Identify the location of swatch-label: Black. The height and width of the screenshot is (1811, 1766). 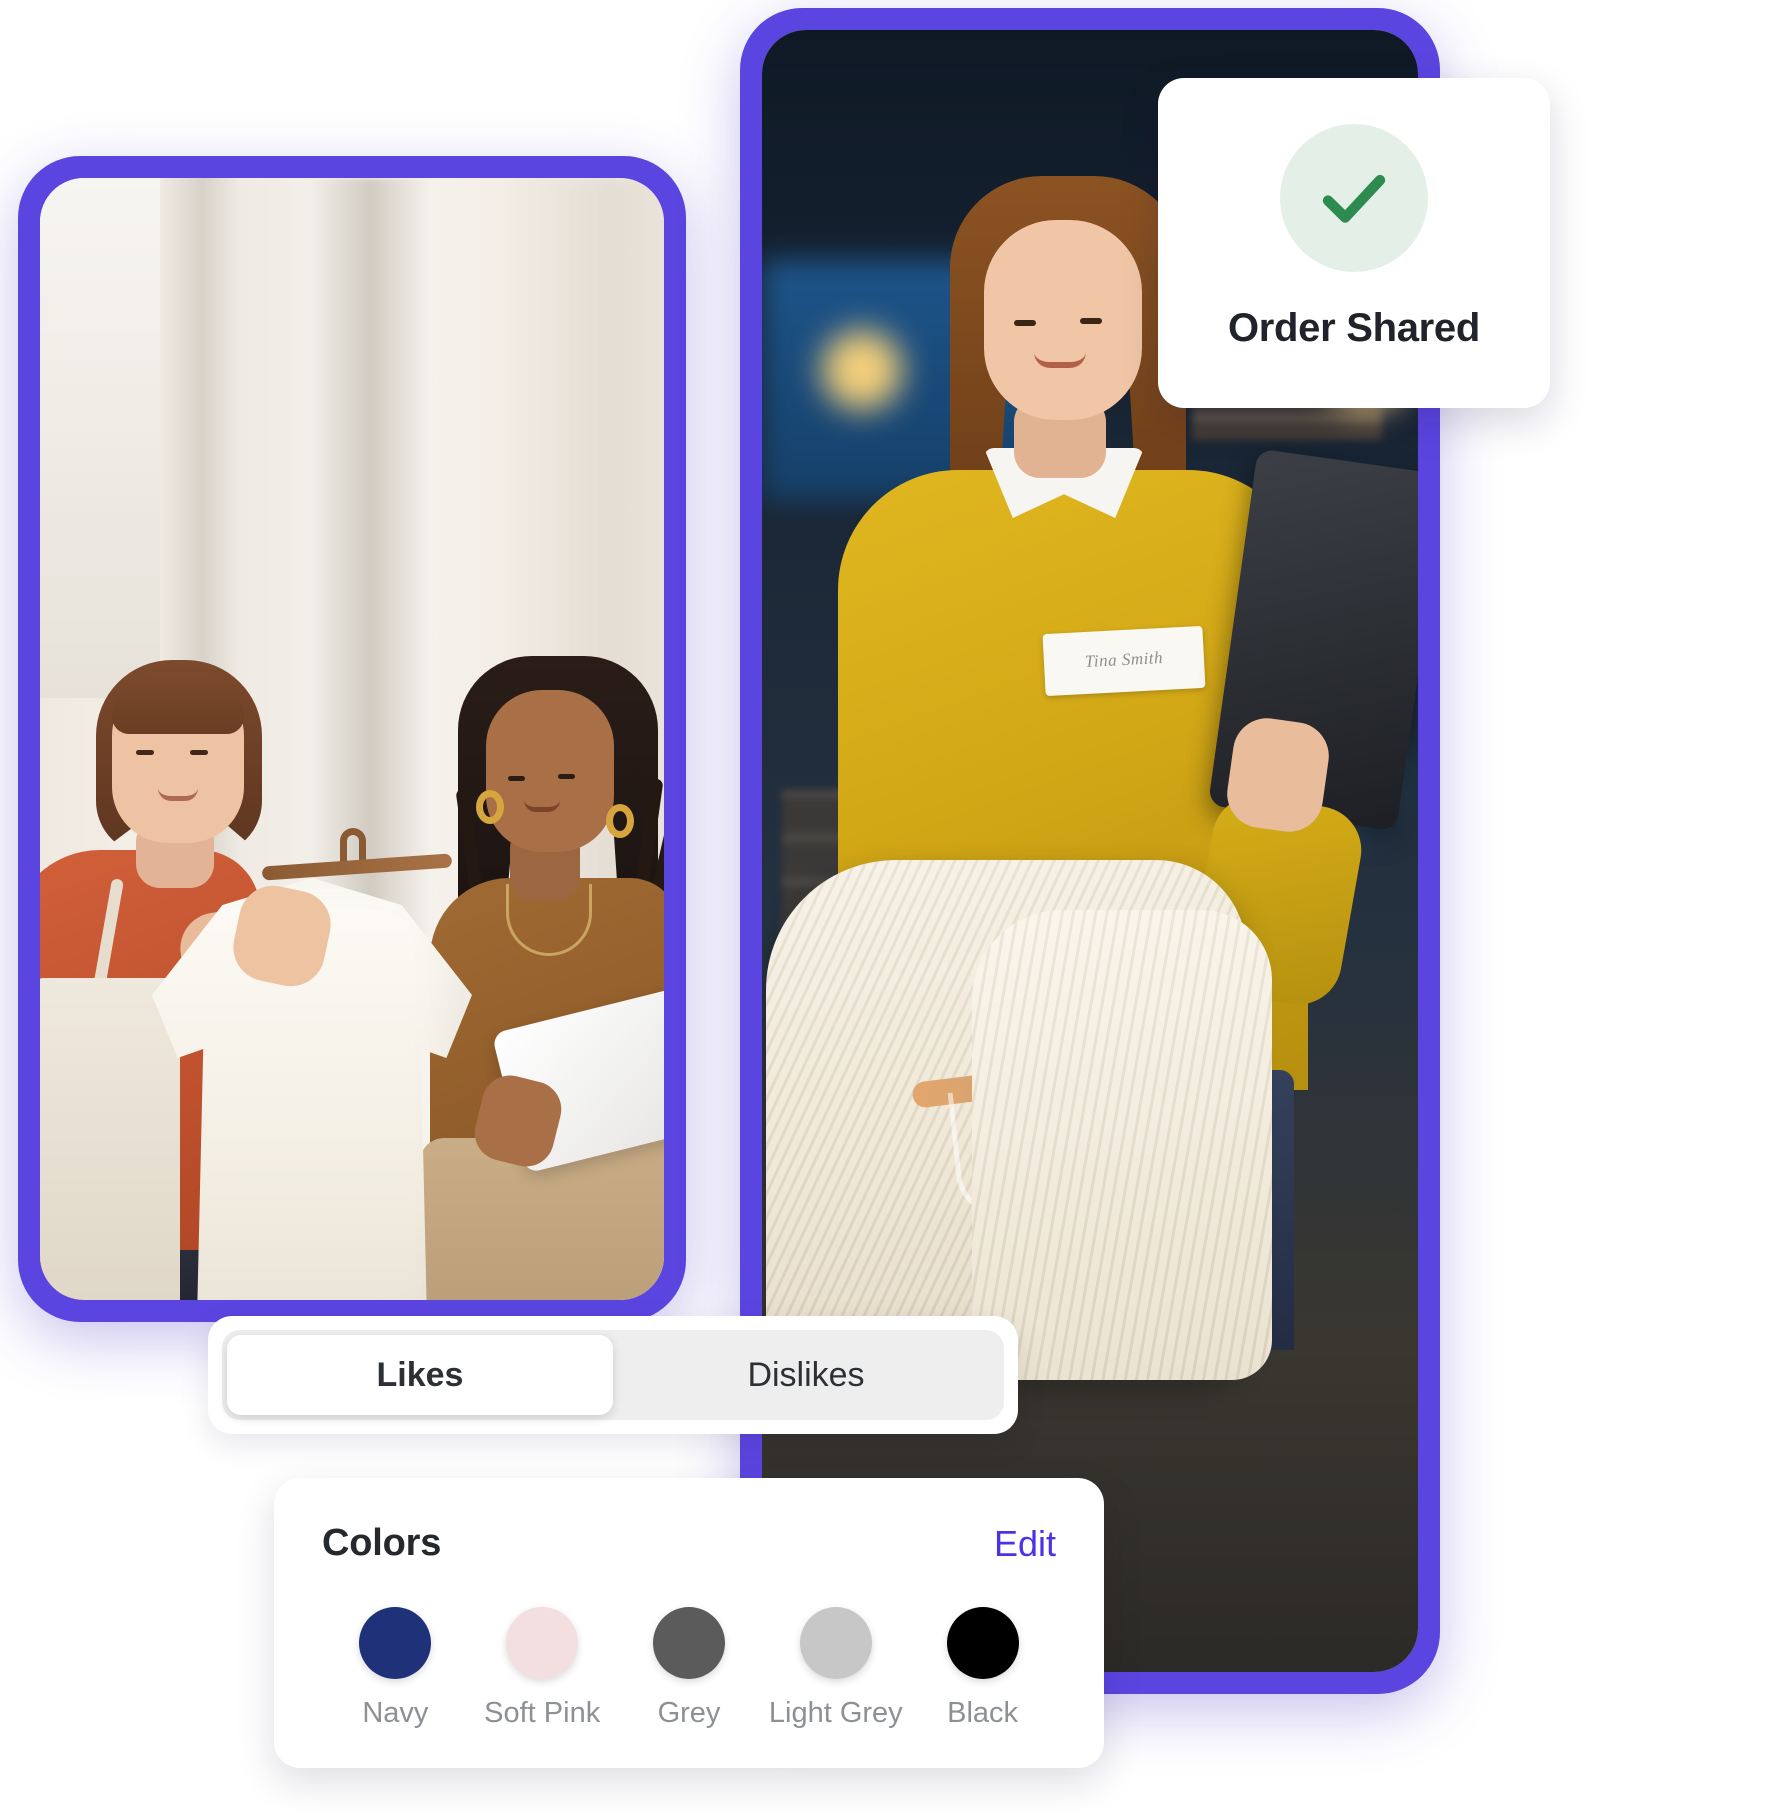
(983, 1713).